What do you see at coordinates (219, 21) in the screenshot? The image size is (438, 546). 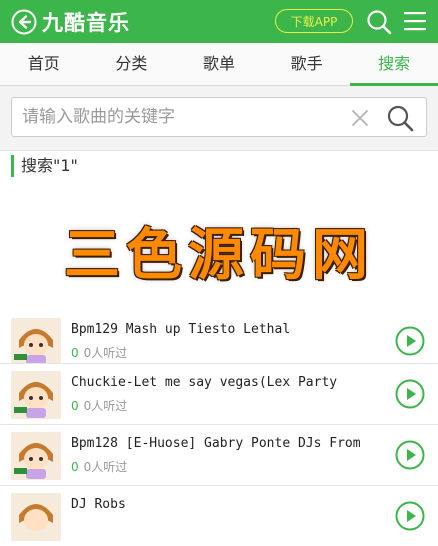 I see `app-header: 九酷音乐 下载APP` at bounding box center [219, 21].